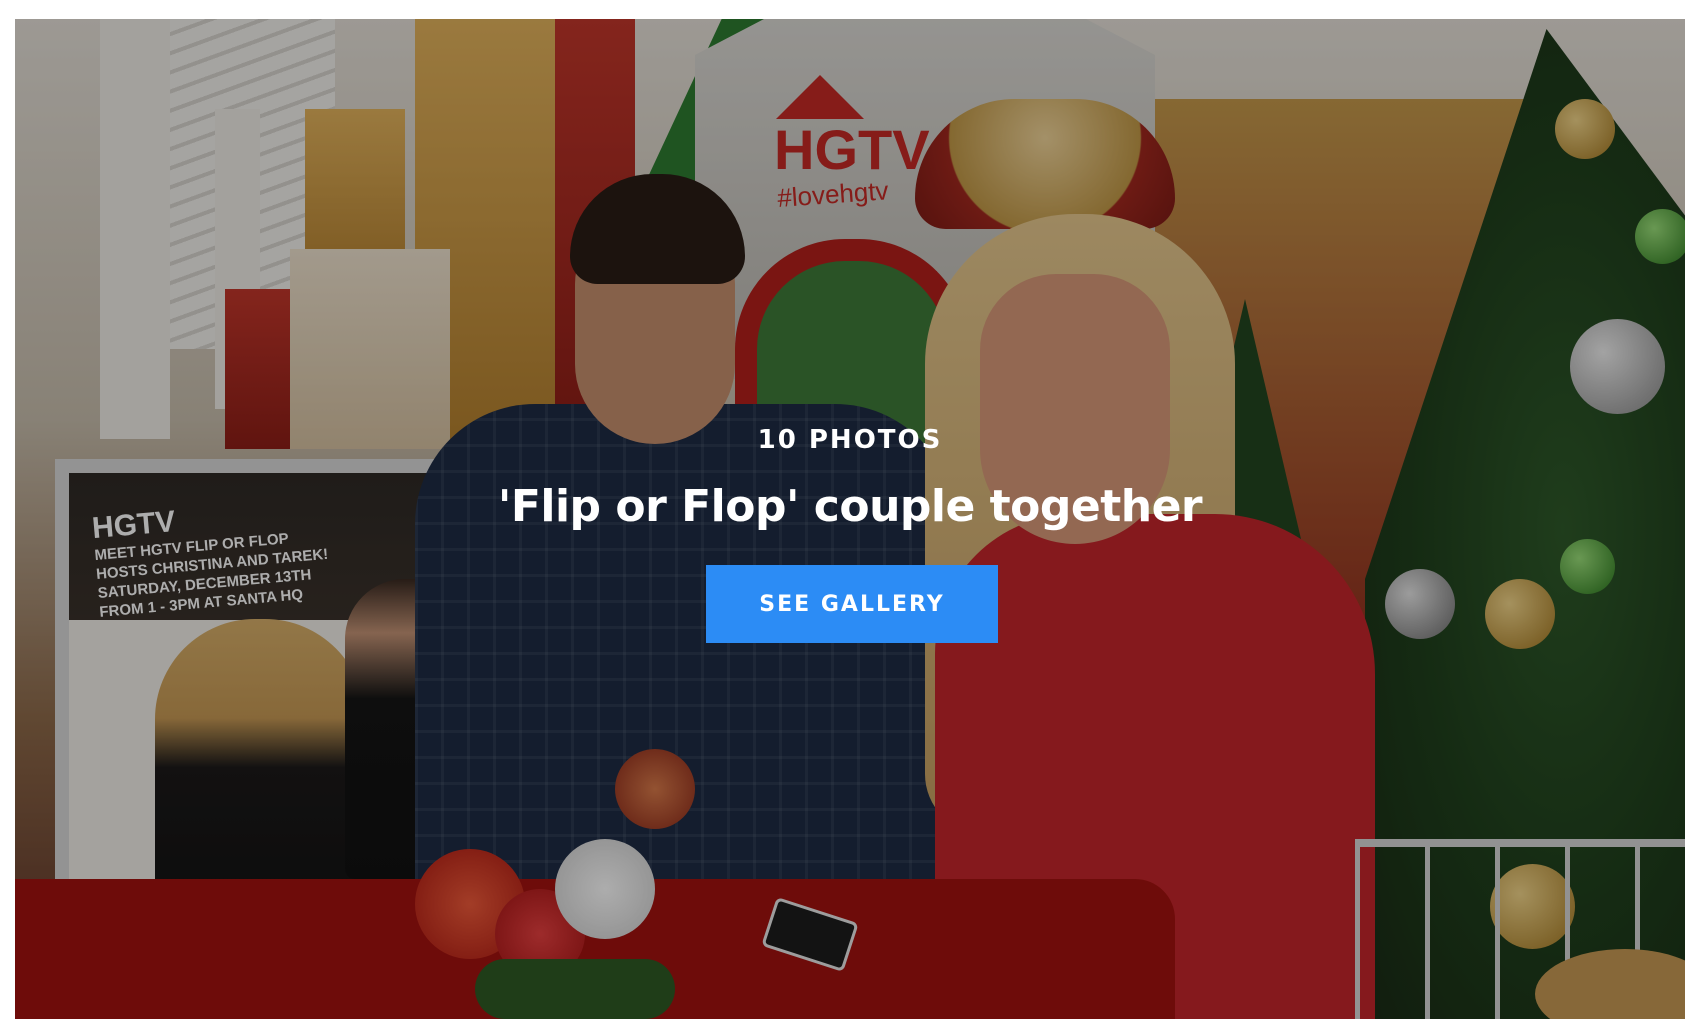 This screenshot has height=1021, width=1685. Describe the element at coordinates (852, 604) in the screenshot. I see `see-gallery-button: SEE GALLERY` at that location.